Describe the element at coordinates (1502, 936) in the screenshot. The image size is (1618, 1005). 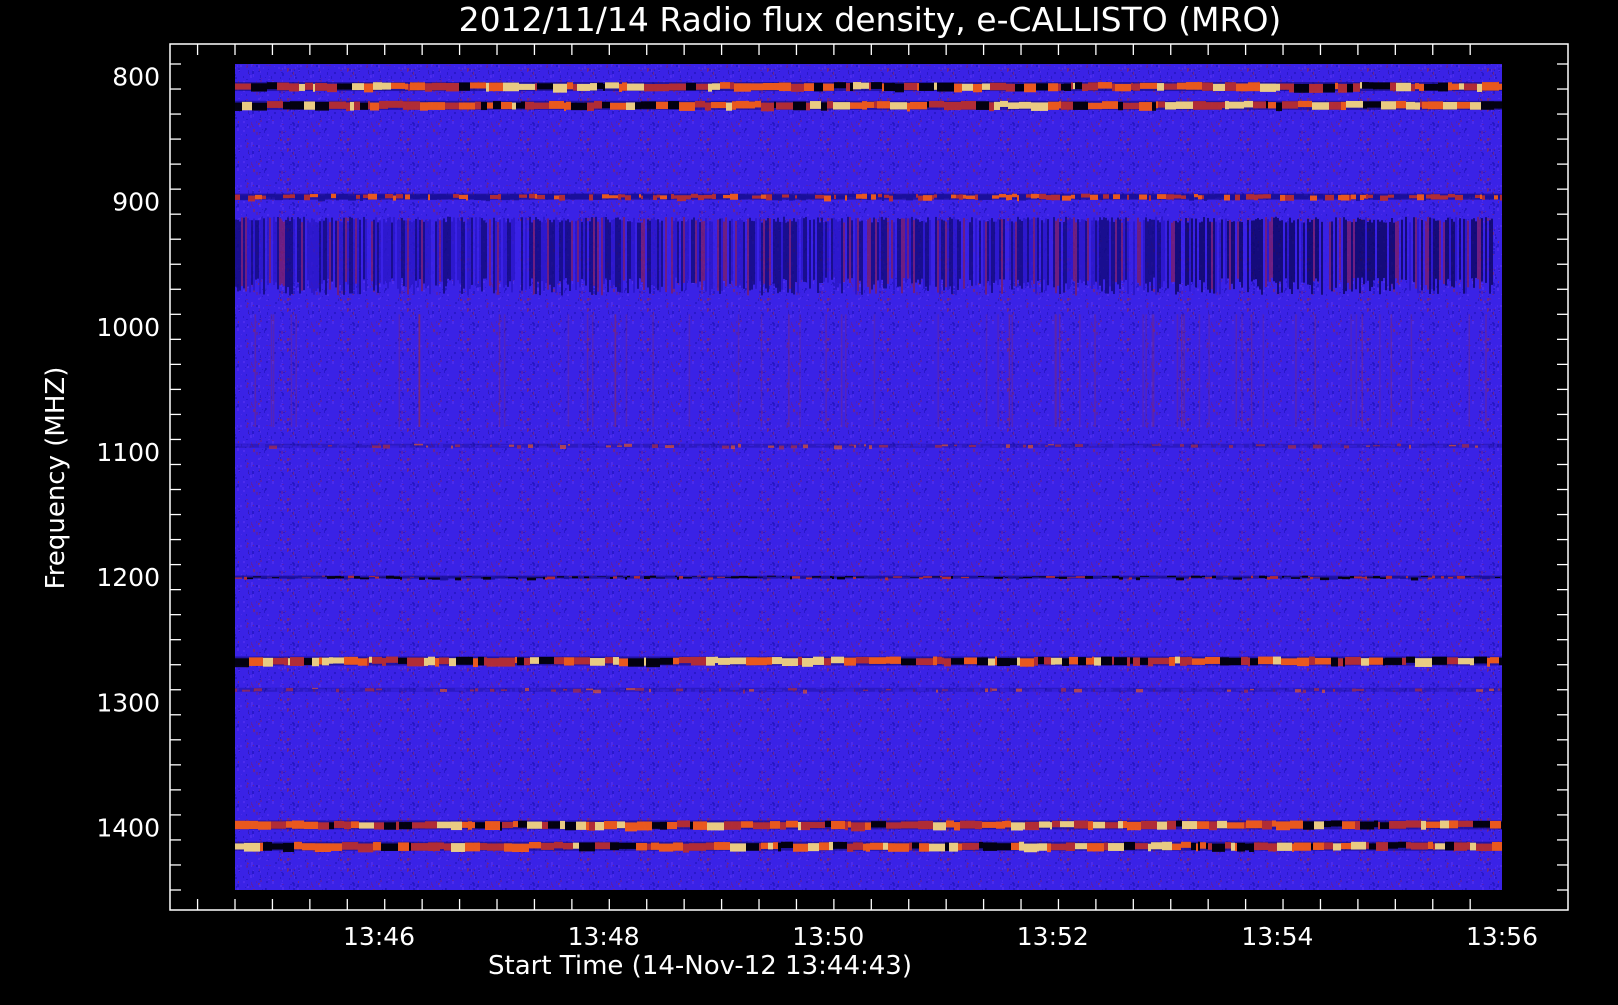
I see `x-tick-label: 13:56` at that location.